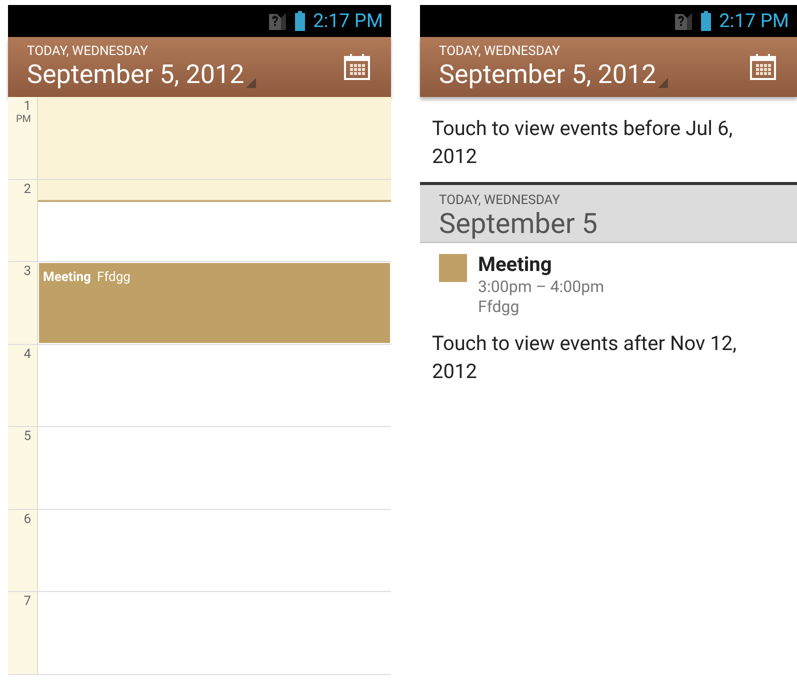  Describe the element at coordinates (541, 287) in the screenshot. I see `event-time: 3:00pm – 4:00pm` at that location.